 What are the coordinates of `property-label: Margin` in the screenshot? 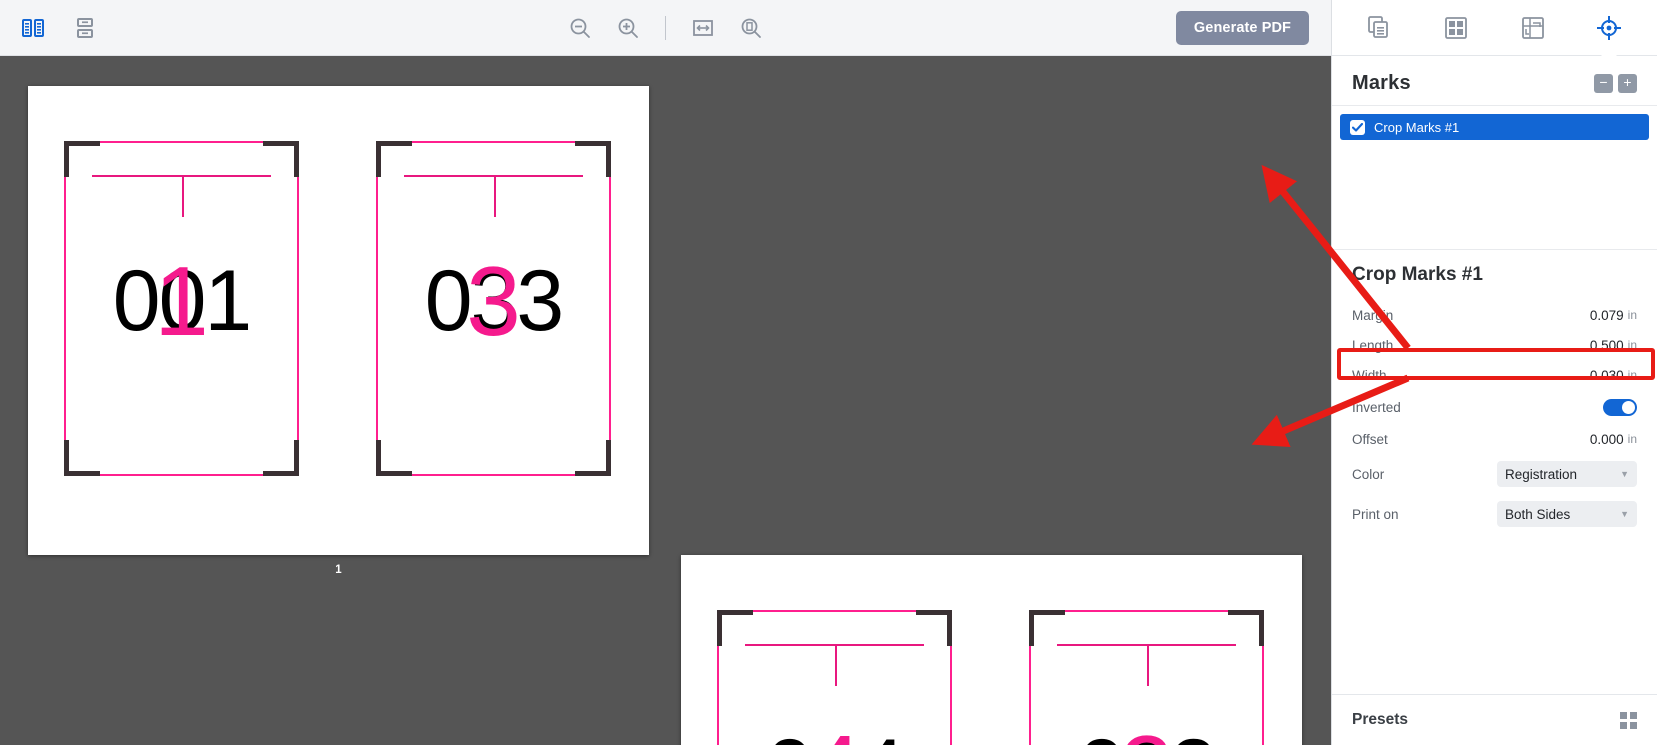 It's located at (1373, 315).